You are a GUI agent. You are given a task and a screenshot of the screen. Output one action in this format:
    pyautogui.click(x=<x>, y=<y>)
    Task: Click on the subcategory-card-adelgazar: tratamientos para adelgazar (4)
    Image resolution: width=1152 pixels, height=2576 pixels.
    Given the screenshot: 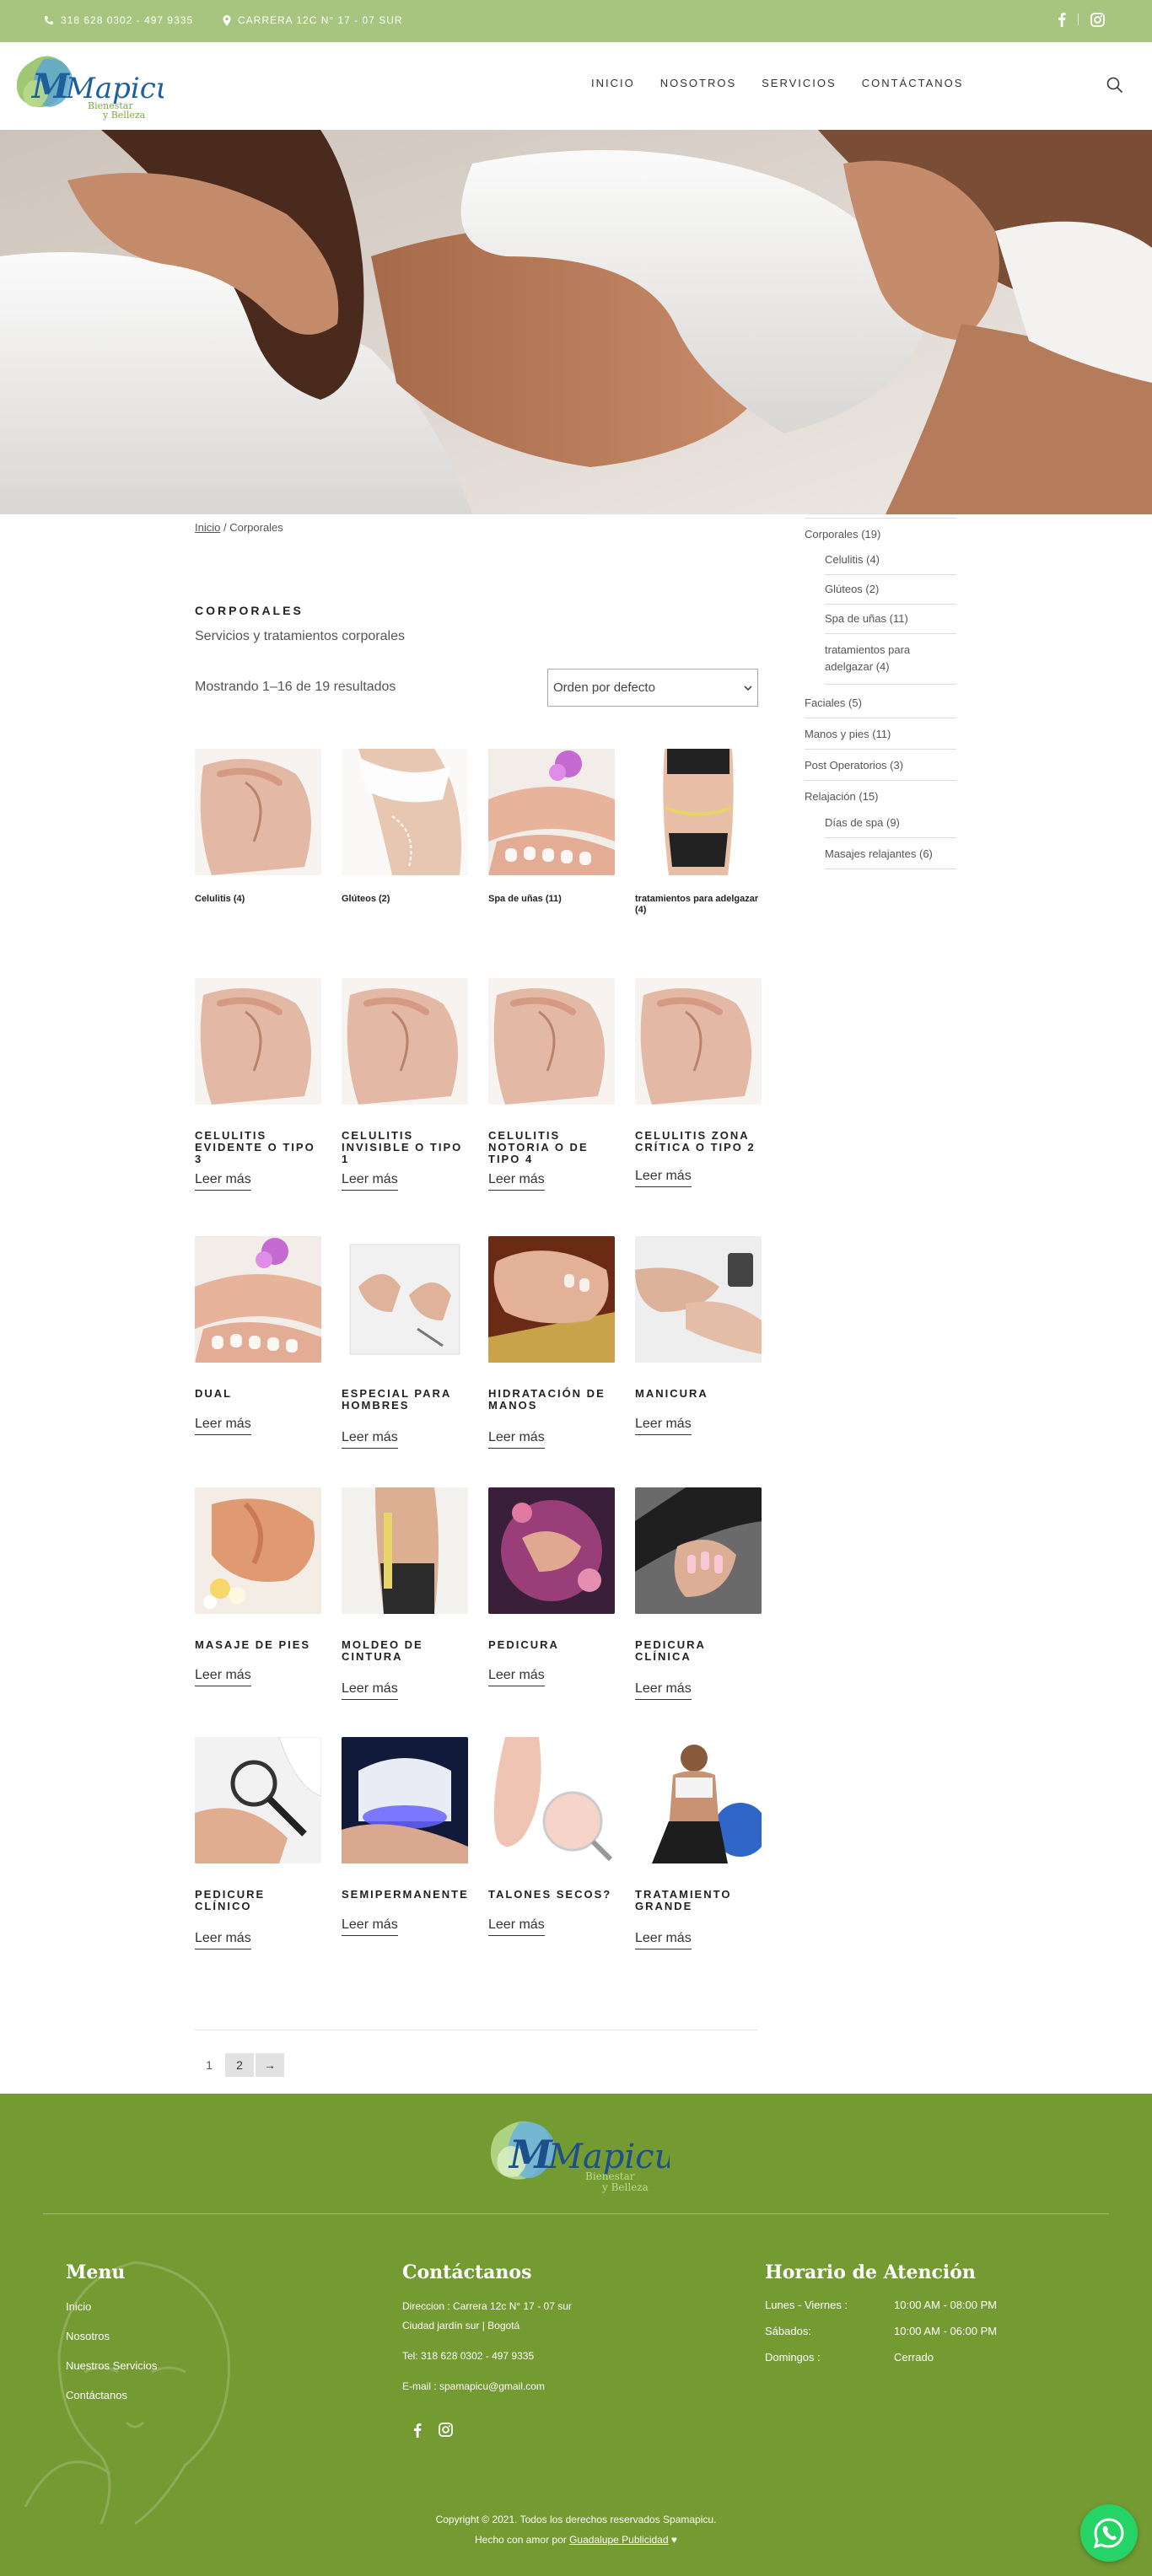 What is the action you would take?
    pyautogui.click(x=698, y=832)
    